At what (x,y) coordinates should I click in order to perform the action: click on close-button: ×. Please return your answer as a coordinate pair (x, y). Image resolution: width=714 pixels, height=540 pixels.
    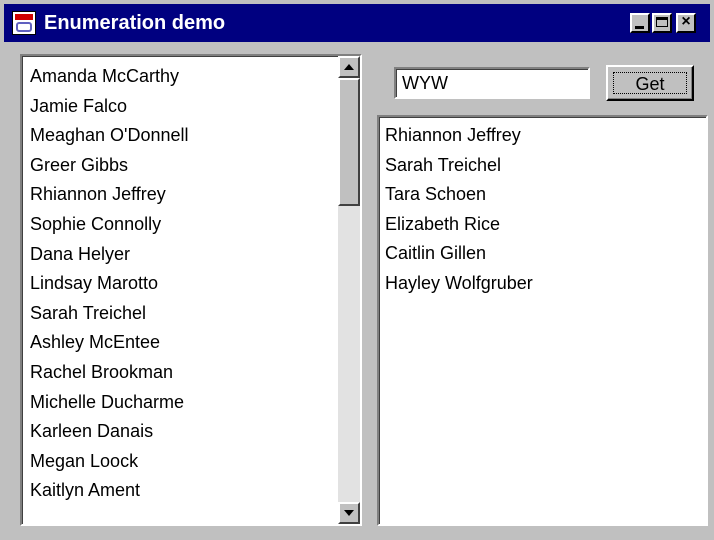
    Looking at the image, I should click on (686, 23).